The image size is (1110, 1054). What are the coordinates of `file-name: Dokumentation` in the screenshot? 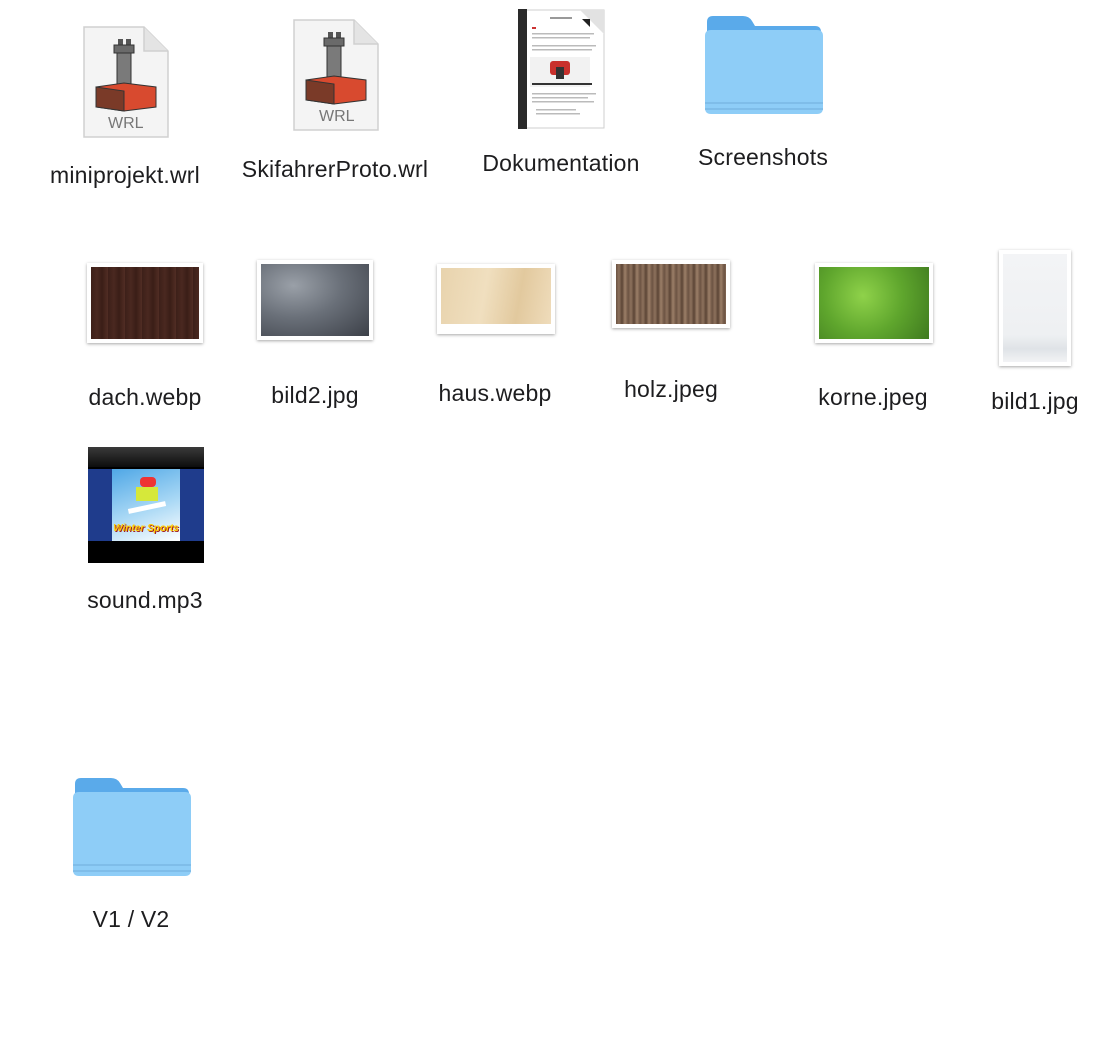 It's located at (561, 163).